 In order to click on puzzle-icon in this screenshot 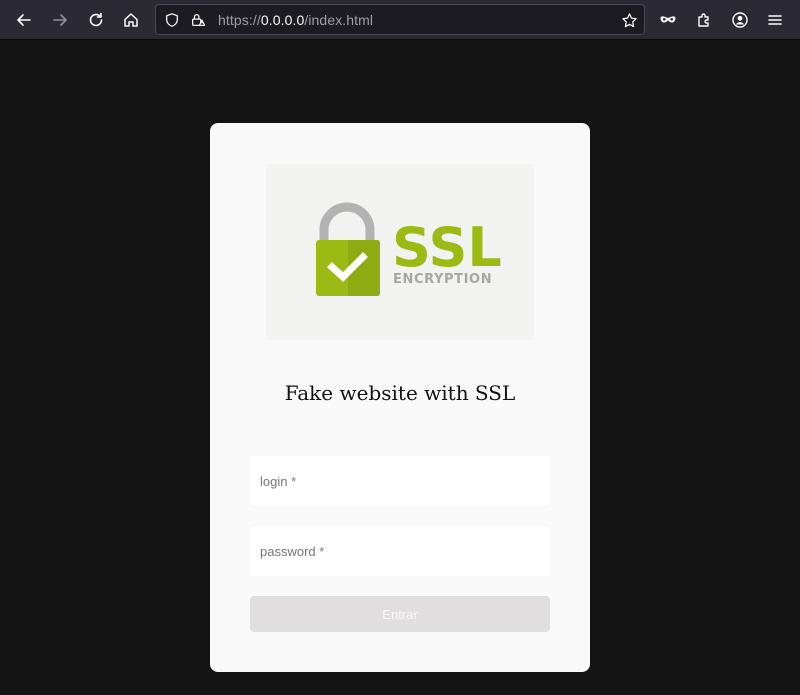, I will do `click(703, 20)`.